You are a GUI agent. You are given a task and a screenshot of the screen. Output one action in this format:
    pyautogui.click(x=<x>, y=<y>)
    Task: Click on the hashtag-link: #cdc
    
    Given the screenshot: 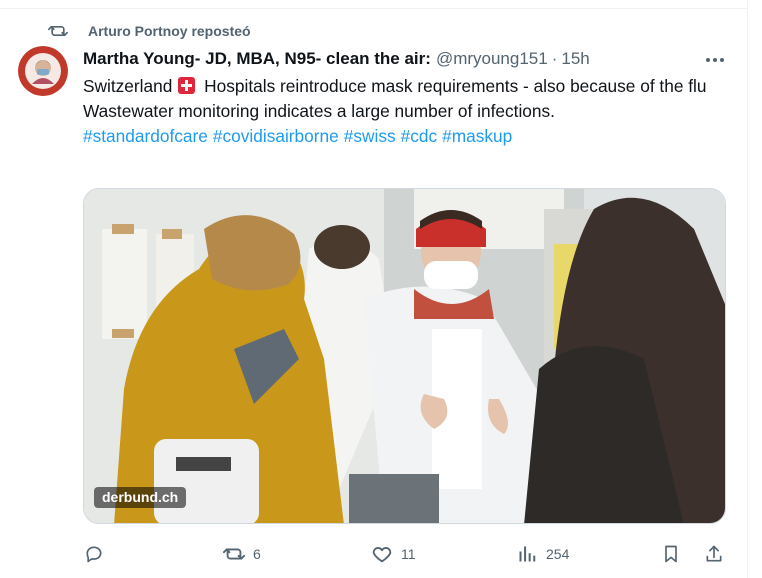 What is the action you would take?
    pyautogui.click(x=419, y=136)
    